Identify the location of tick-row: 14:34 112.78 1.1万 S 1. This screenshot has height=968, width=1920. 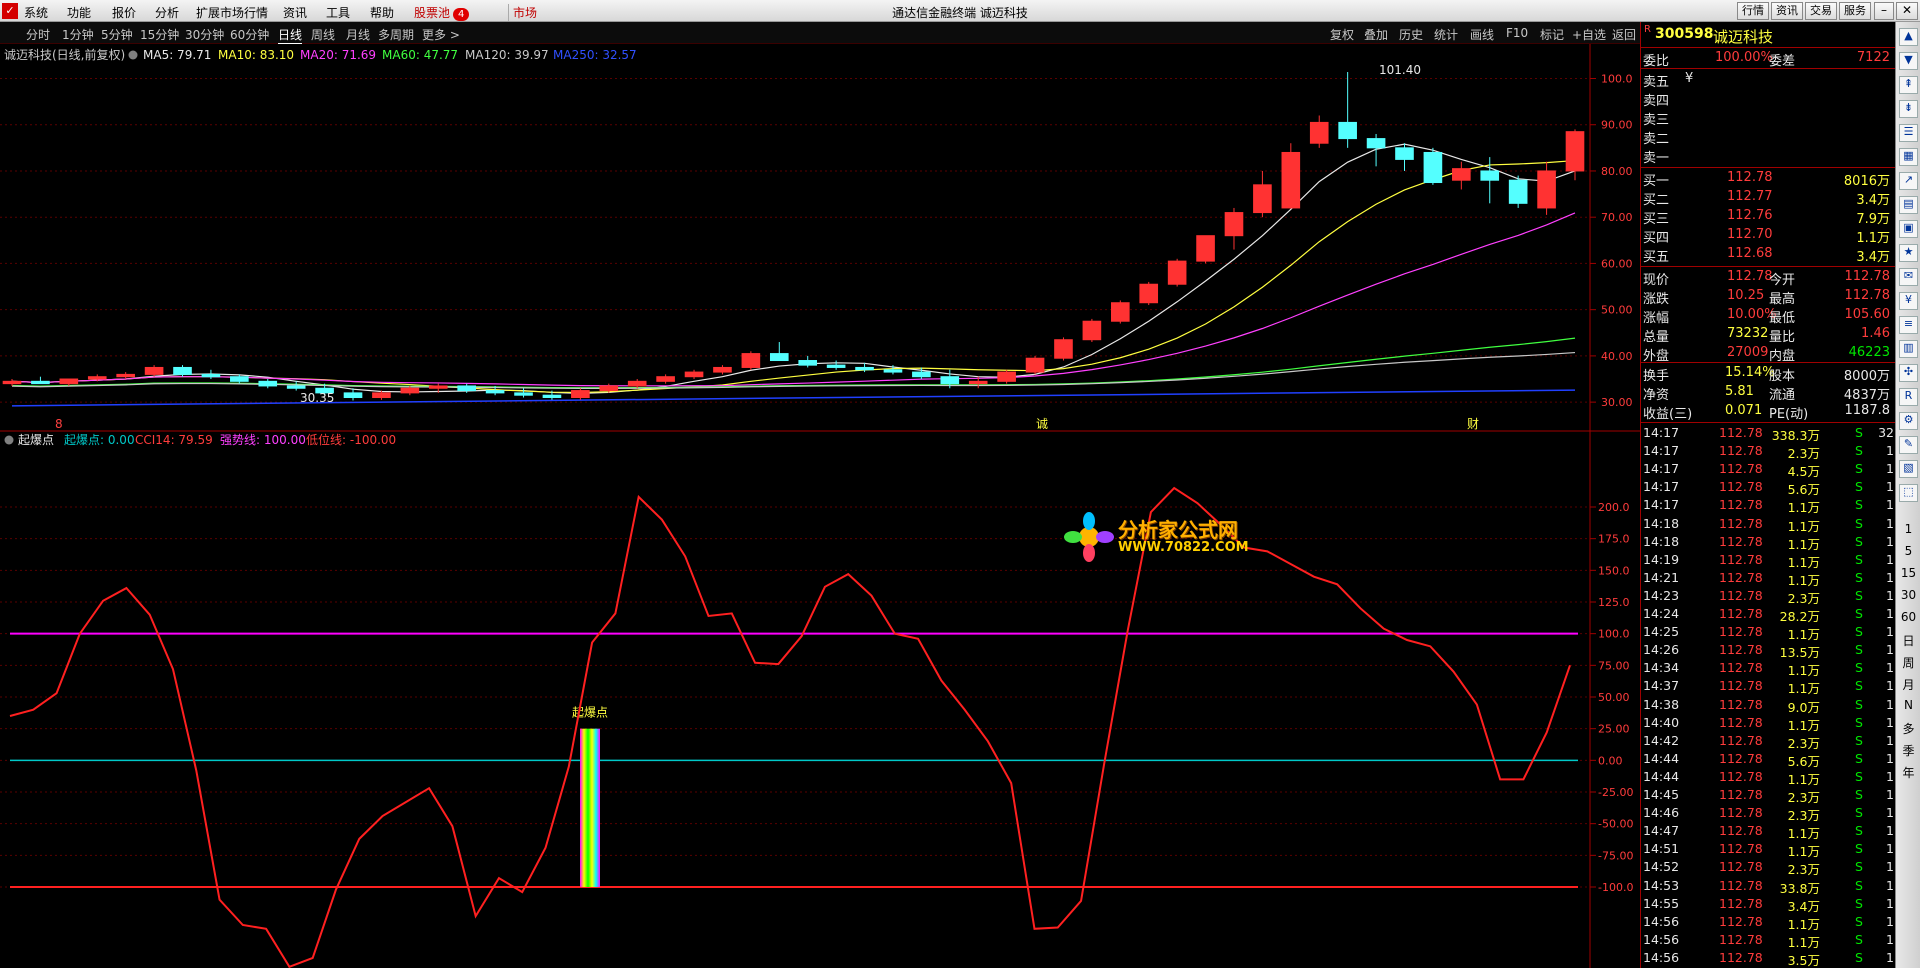
(1768, 668).